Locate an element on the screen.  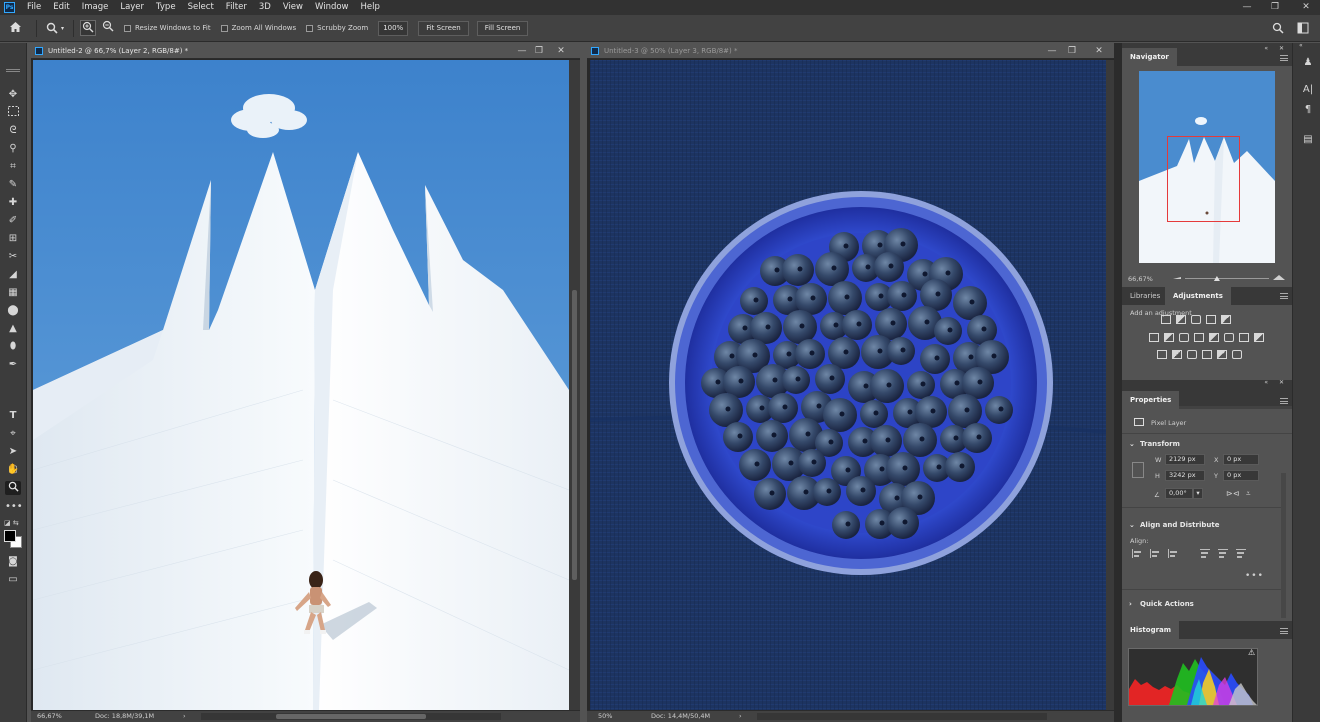
menu-3d: 3D is located at coordinates (265, 7).